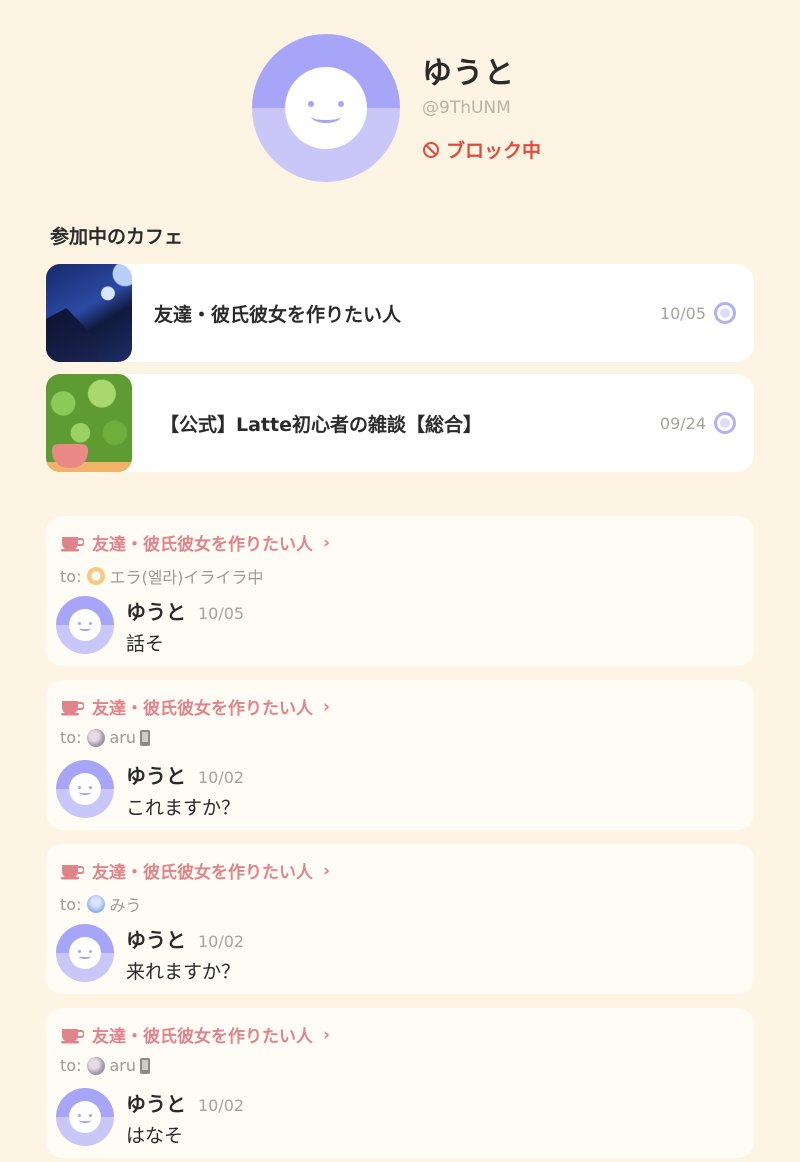 Image resolution: width=800 pixels, height=1162 pixels. What do you see at coordinates (321, 424) in the screenshot?
I see `cafe-name: 【公式】Latte初心者の雑談【総合】` at bounding box center [321, 424].